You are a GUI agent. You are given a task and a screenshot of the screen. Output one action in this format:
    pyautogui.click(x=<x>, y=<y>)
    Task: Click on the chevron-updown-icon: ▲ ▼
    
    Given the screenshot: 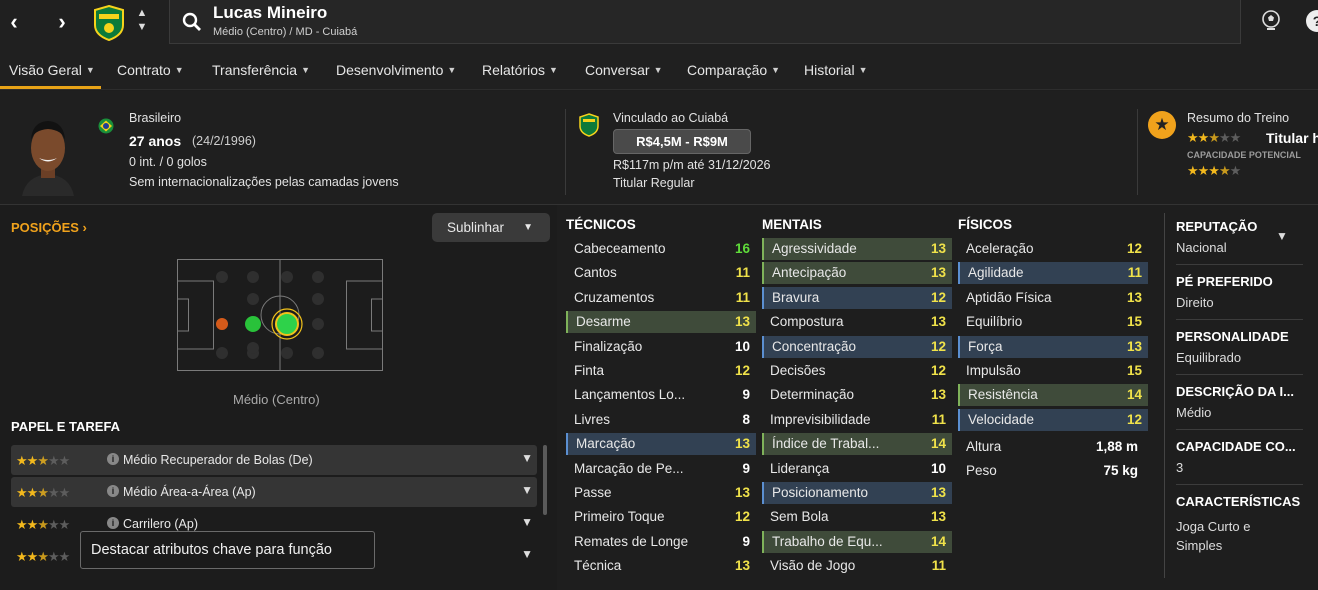 What is the action you would take?
    pyautogui.click(x=142, y=22)
    